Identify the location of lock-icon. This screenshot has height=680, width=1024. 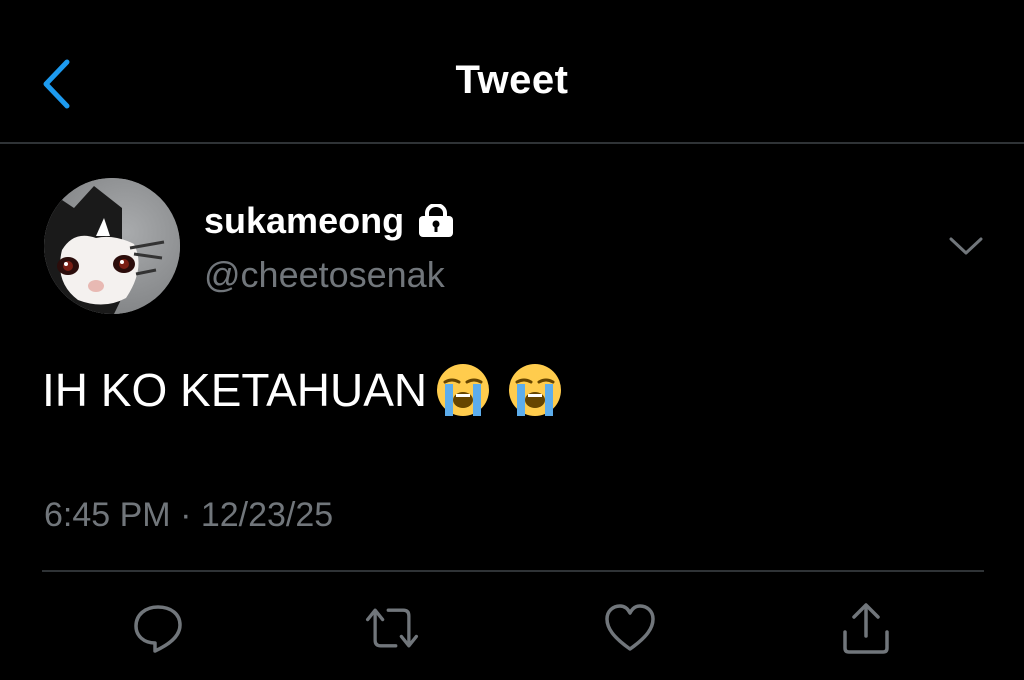
(436, 220).